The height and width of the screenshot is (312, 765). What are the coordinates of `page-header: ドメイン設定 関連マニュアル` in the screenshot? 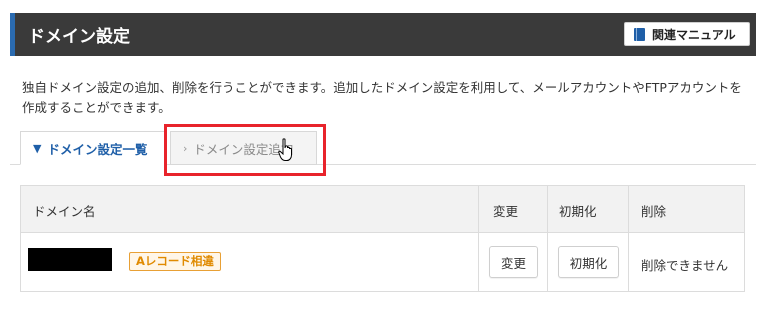 It's located at (383, 34).